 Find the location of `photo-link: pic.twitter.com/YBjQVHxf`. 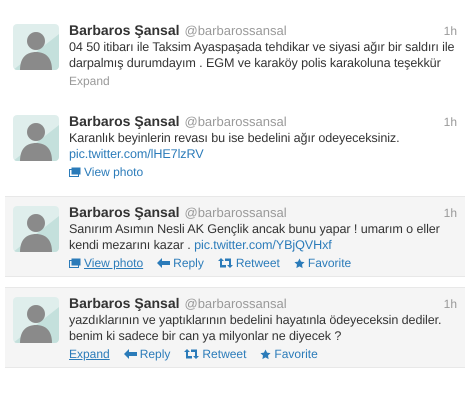

photo-link: pic.twitter.com/YBjQVHxf is located at coordinates (263, 245).